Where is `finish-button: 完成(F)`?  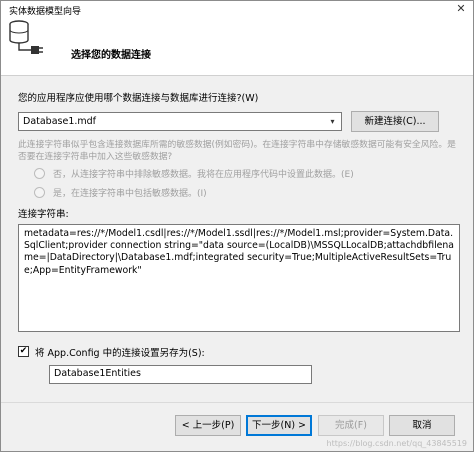
finish-button: 完成(F) is located at coordinates (351, 425).